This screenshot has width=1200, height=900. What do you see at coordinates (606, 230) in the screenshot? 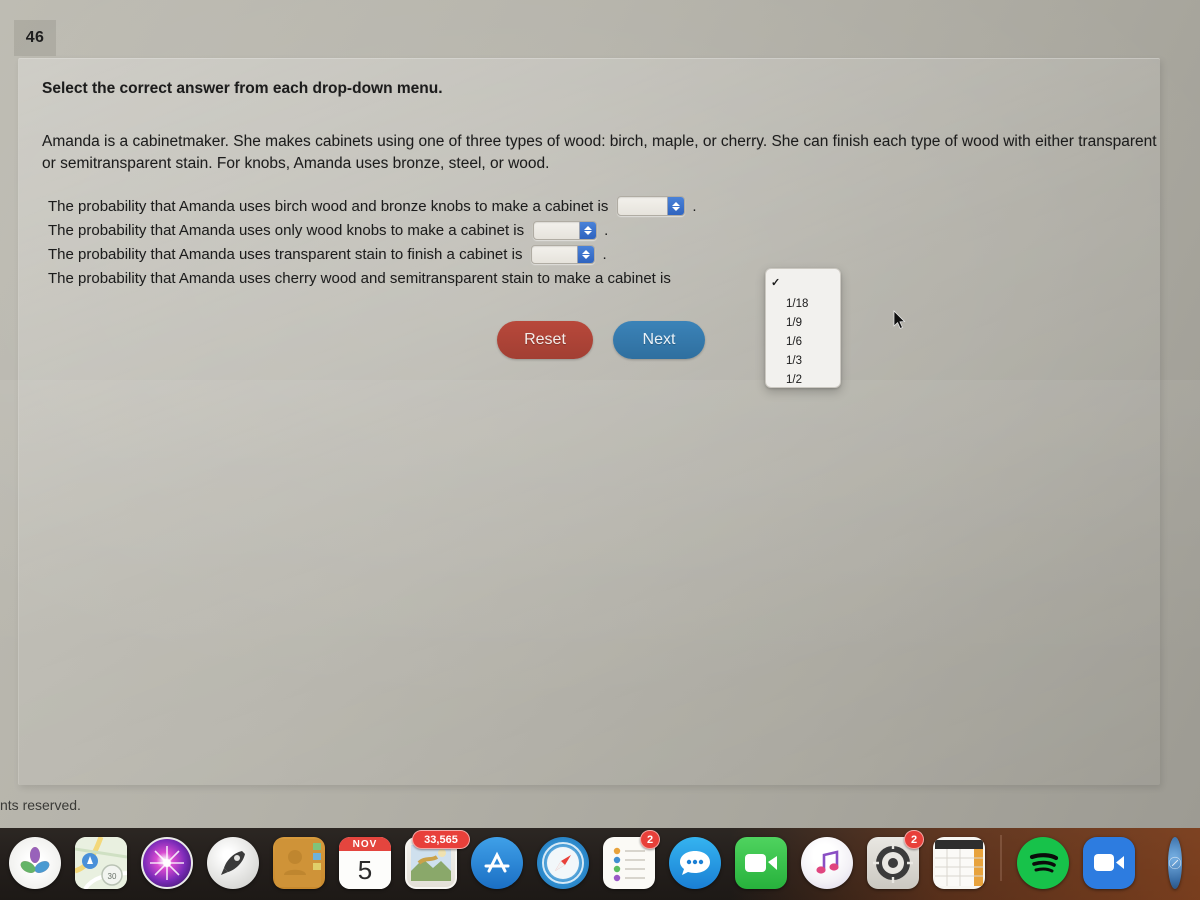
I see `statement-period-2: .` at bounding box center [606, 230].